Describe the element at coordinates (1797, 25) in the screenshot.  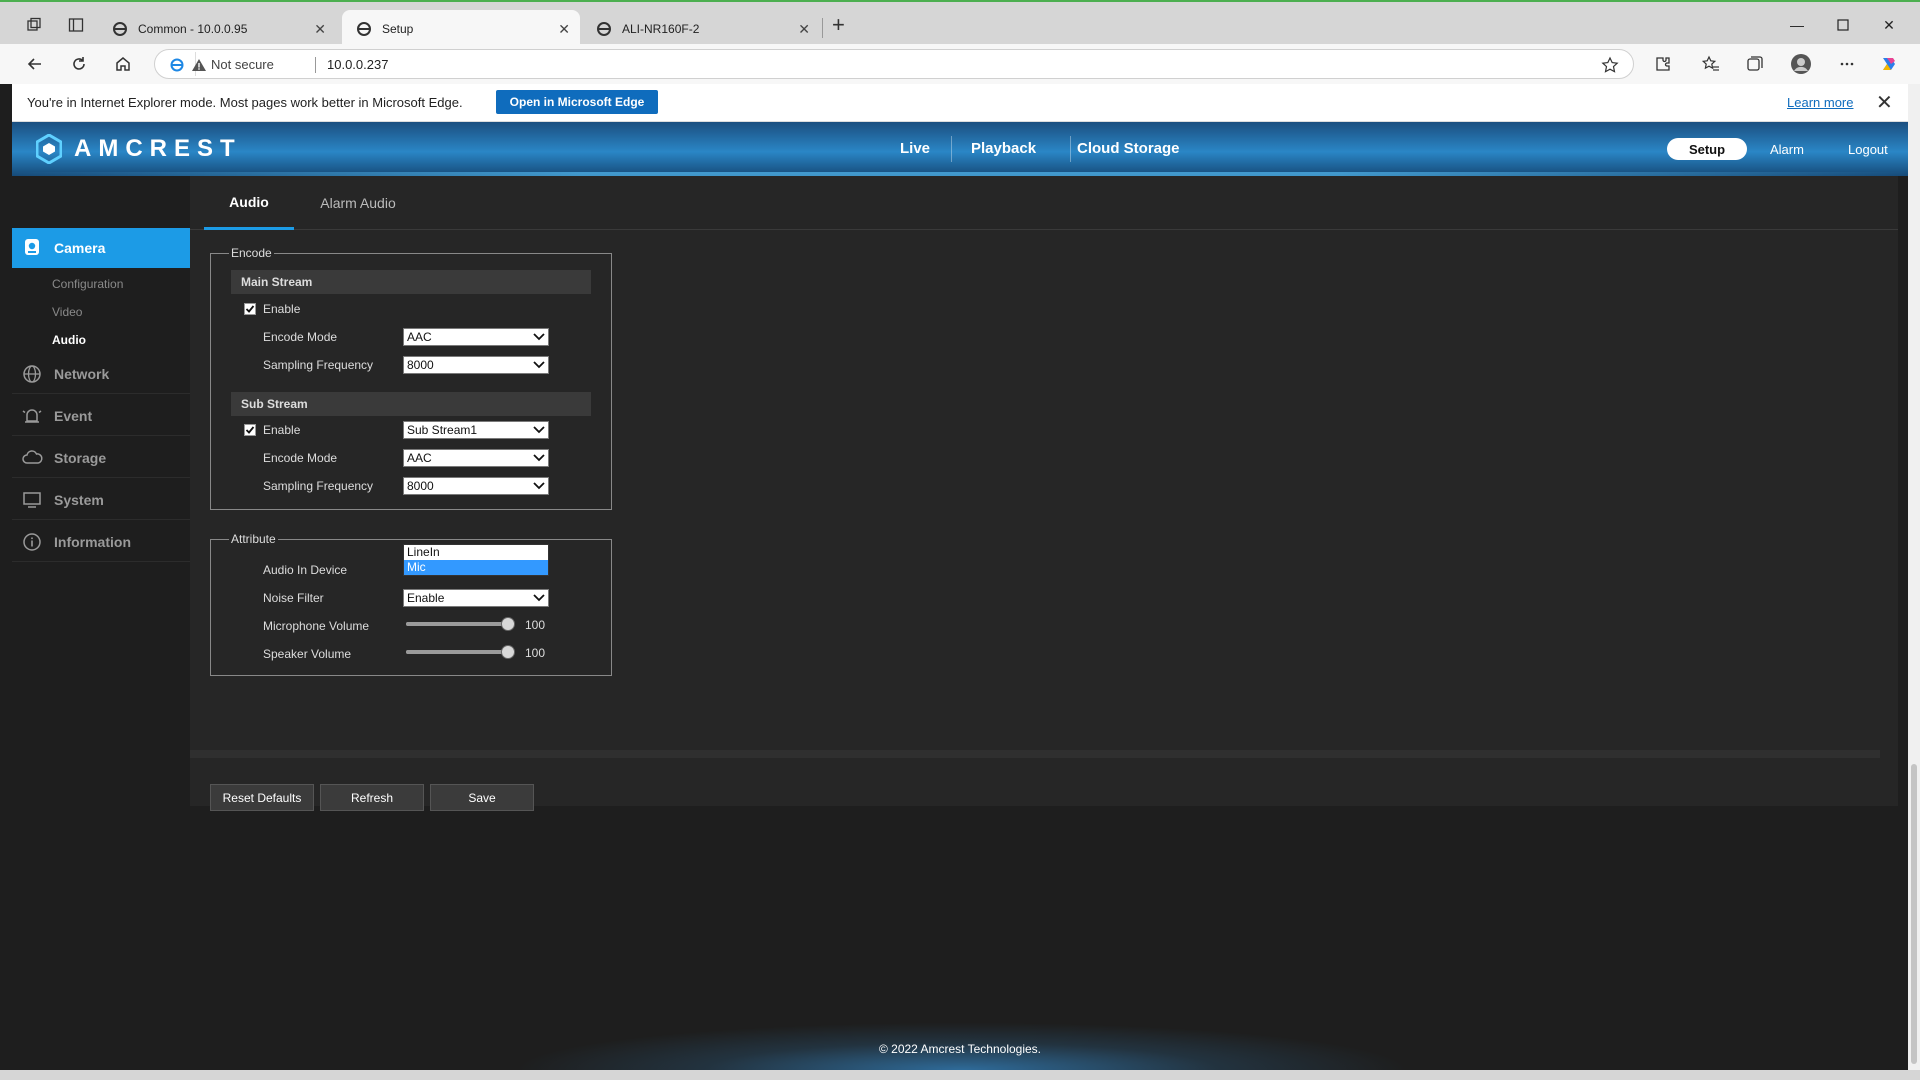
I see `minimize-icon: —` at that location.